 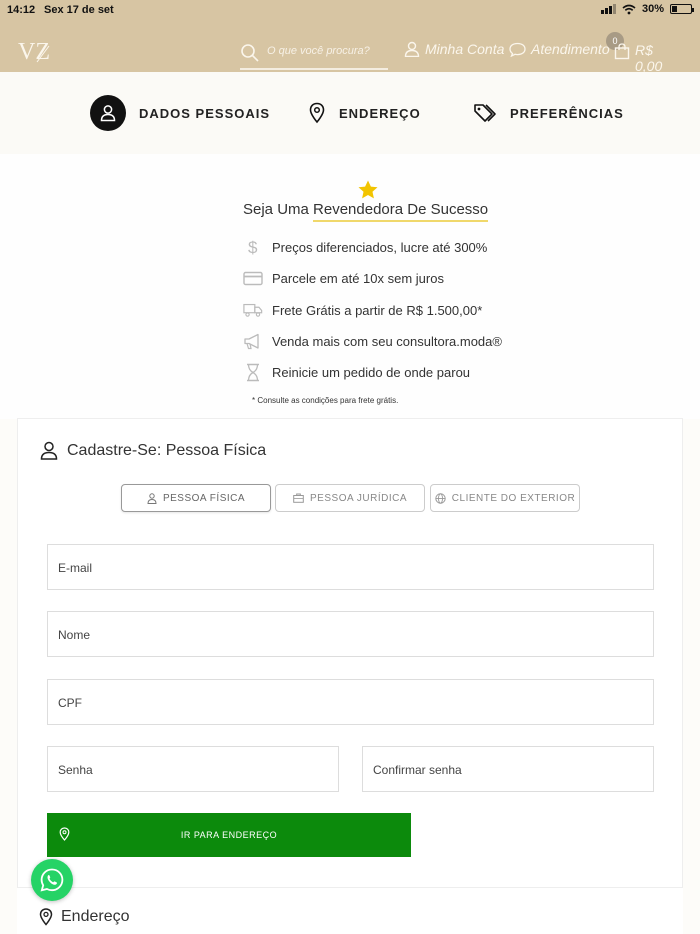 I want to click on logo: VZ, so click(x=34, y=51).